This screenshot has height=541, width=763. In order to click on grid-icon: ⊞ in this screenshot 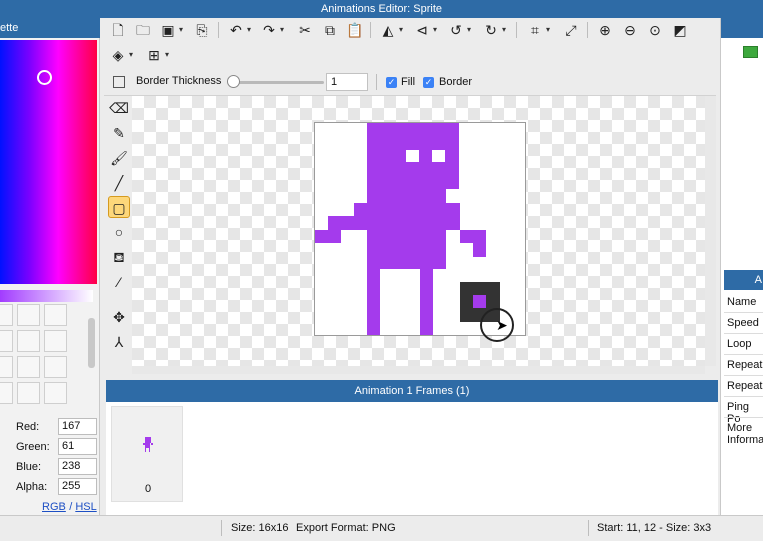, I will do `click(154, 55)`.